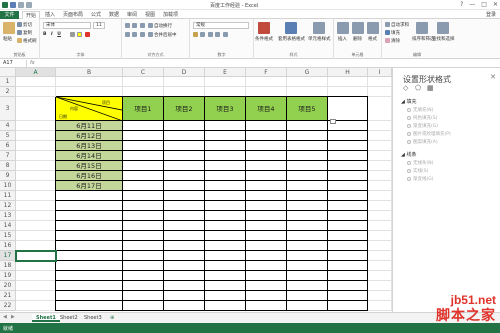  What do you see at coordinates (210, 34) in the screenshot?
I see `comma-icon` at bounding box center [210, 34].